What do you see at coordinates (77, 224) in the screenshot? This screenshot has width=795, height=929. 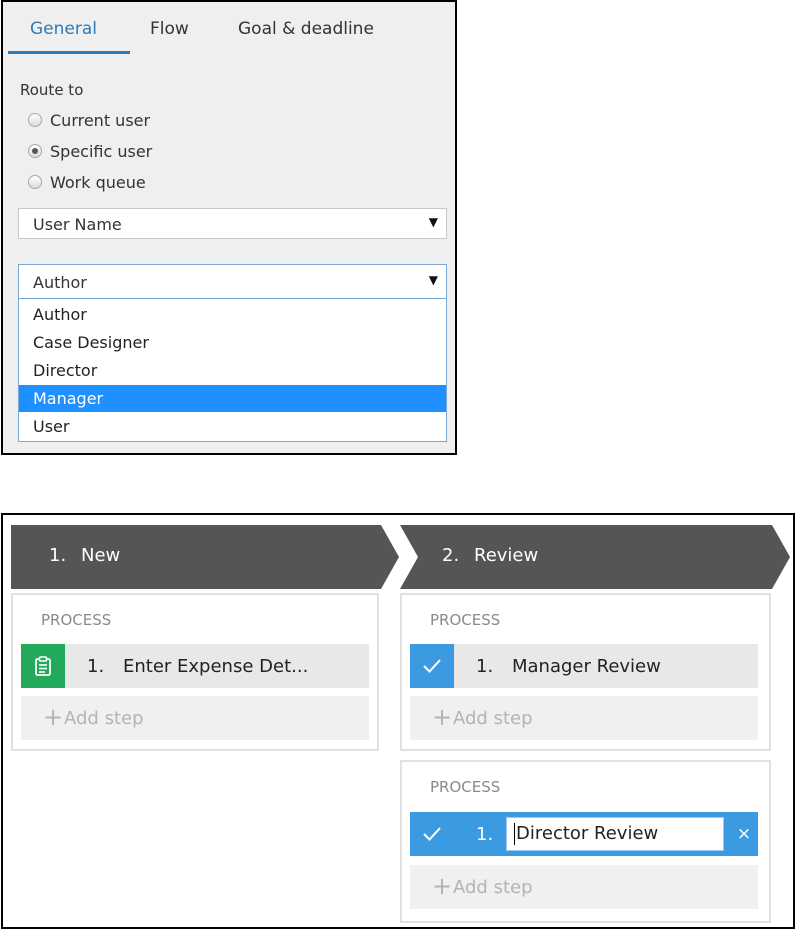 I see `select-value: User Name` at bounding box center [77, 224].